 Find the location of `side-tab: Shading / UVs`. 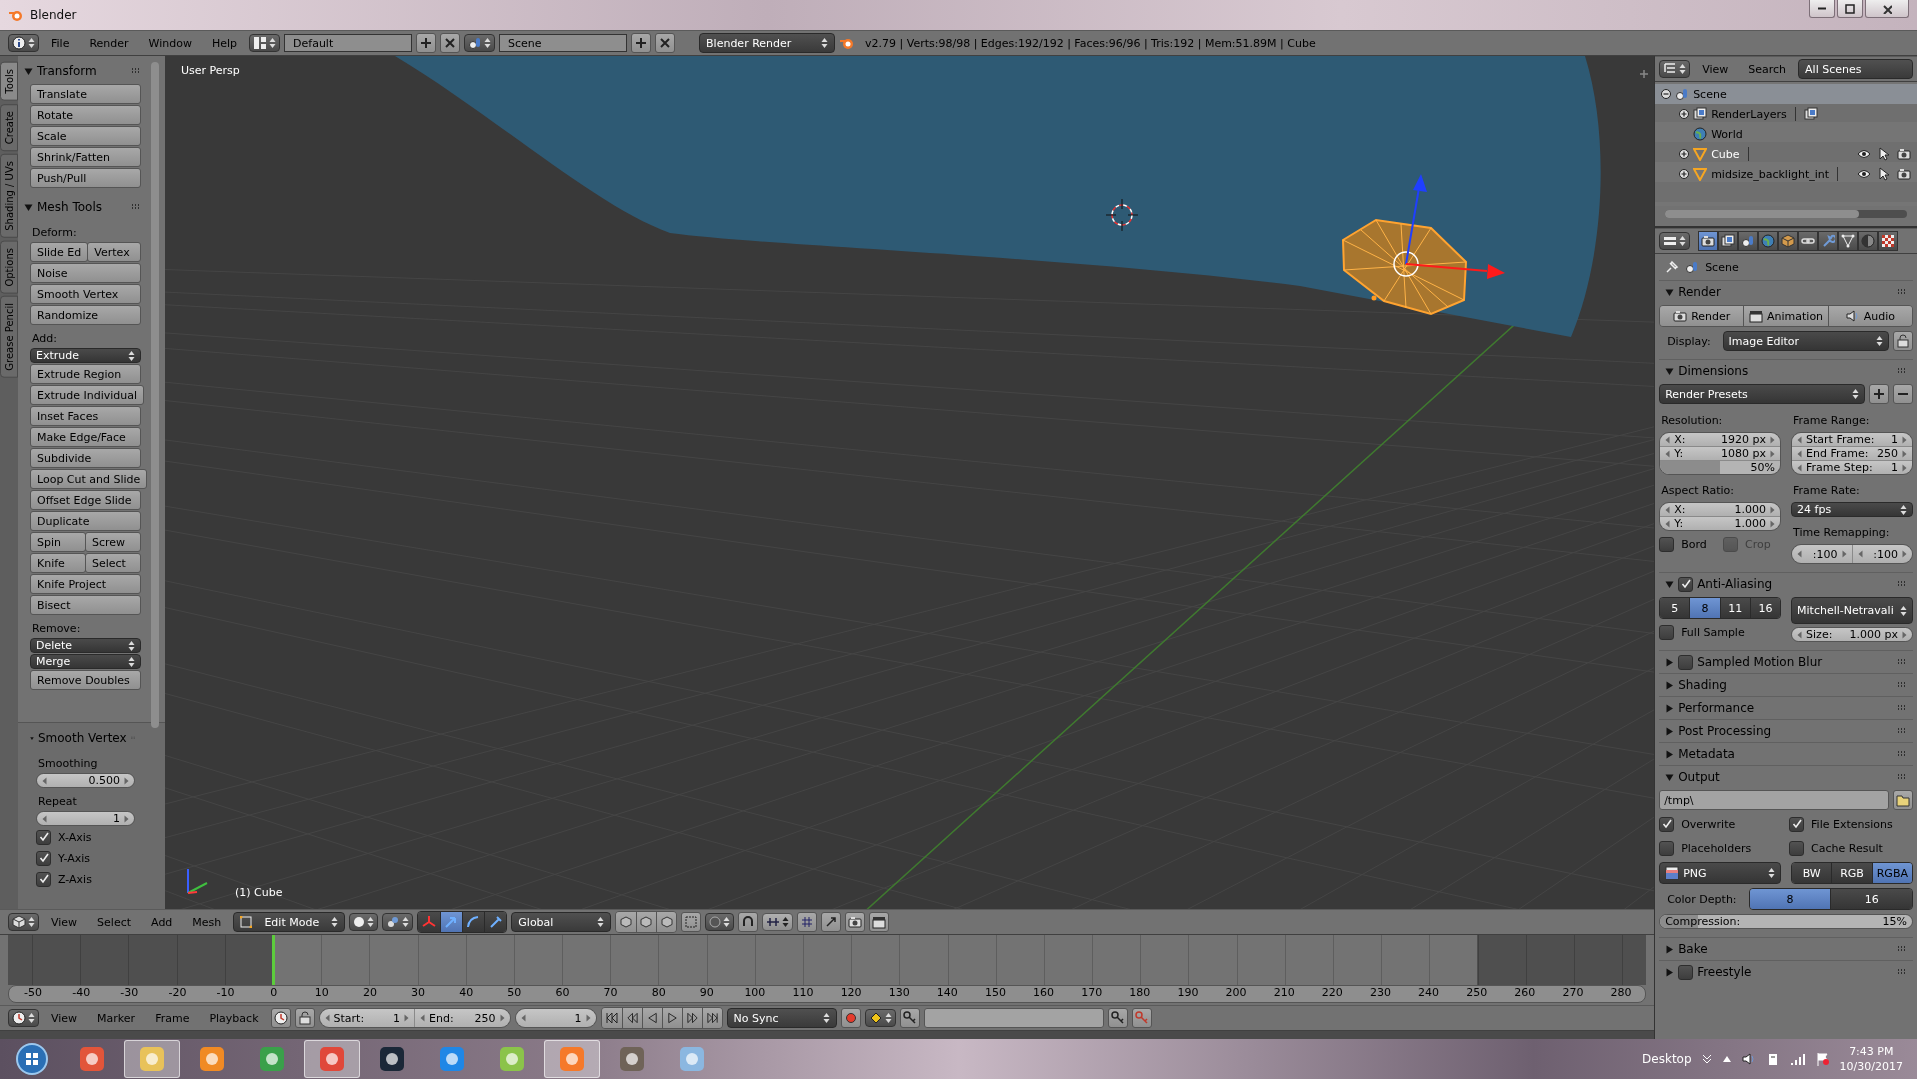

side-tab: Shading / UVs is located at coordinates (9, 195).